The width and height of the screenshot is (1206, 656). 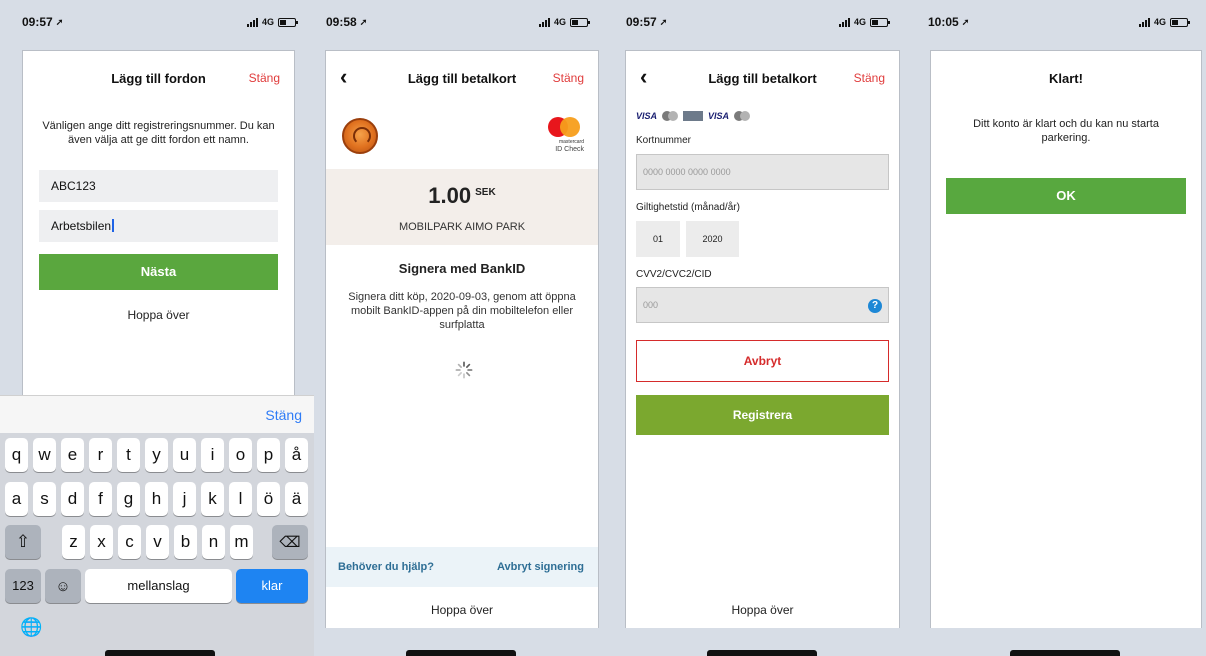 What do you see at coordinates (128, 499) in the screenshot?
I see `key: g` at bounding box center [128, 499].